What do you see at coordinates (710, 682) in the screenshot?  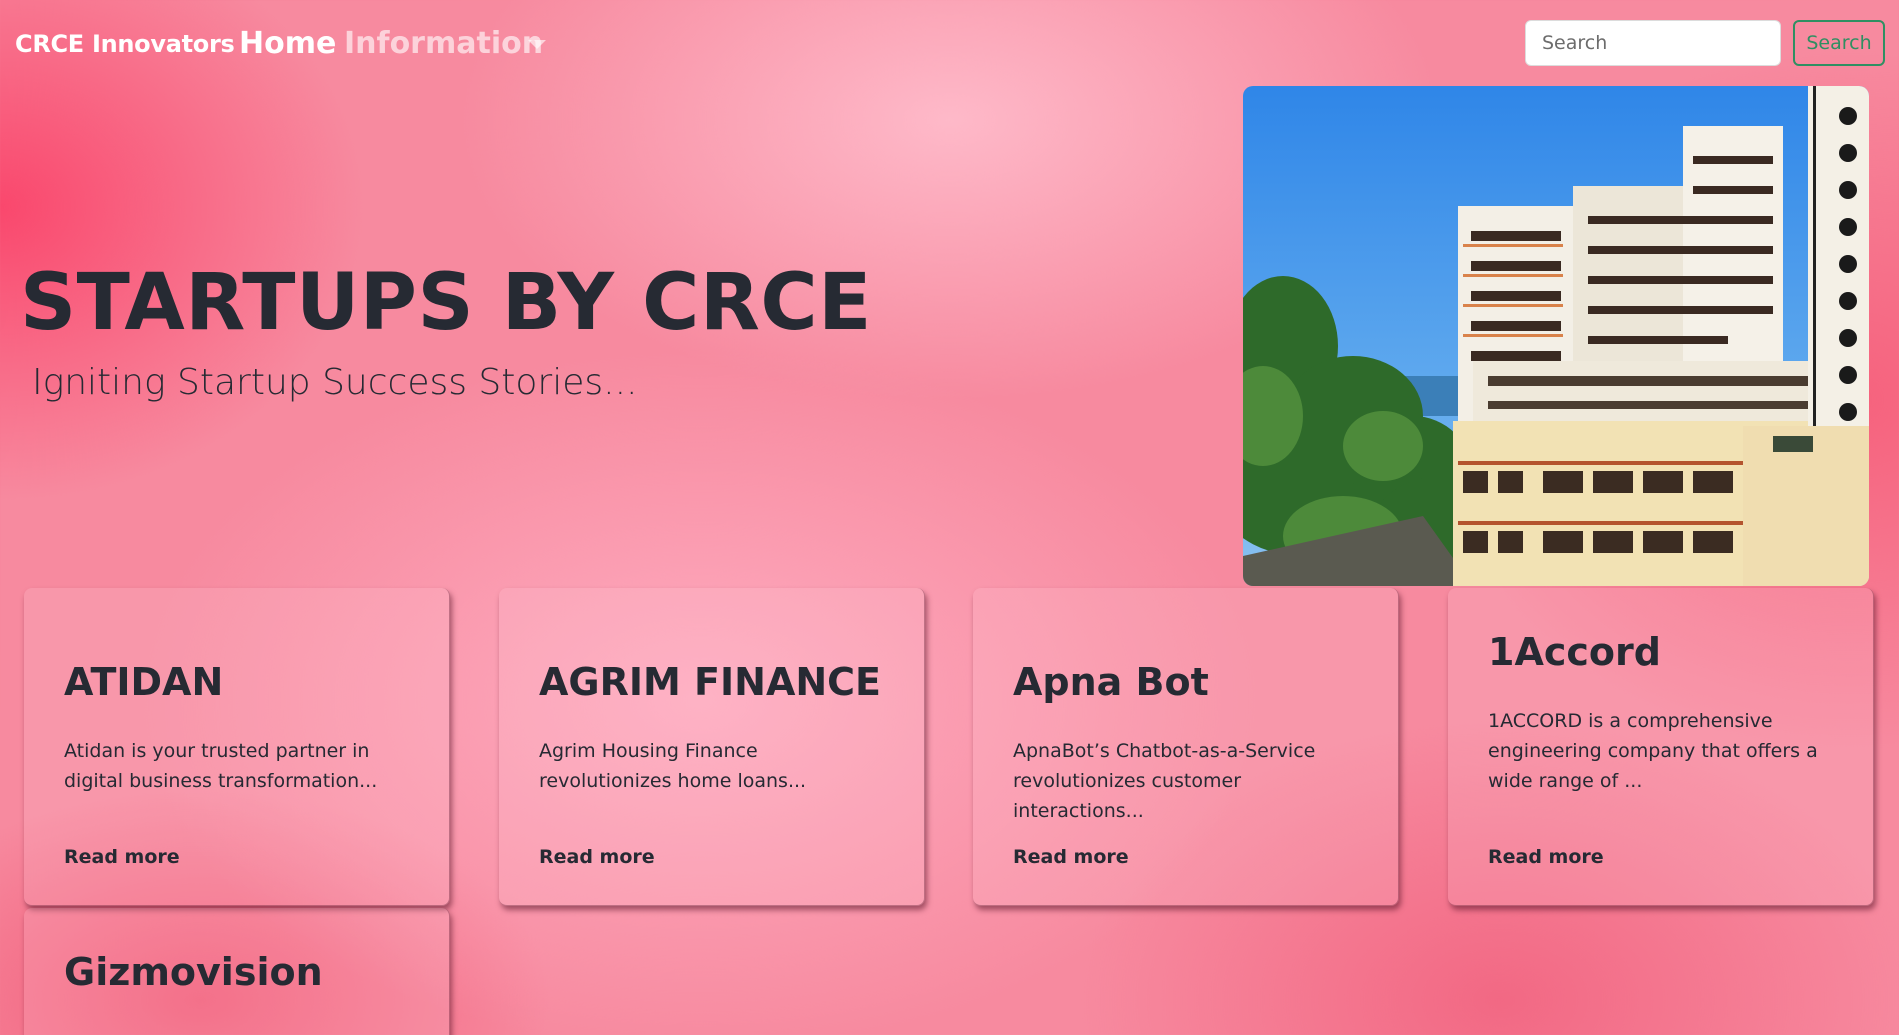 I see `card-title: AGRIM FINANCE` at bounding box center [710, 682].